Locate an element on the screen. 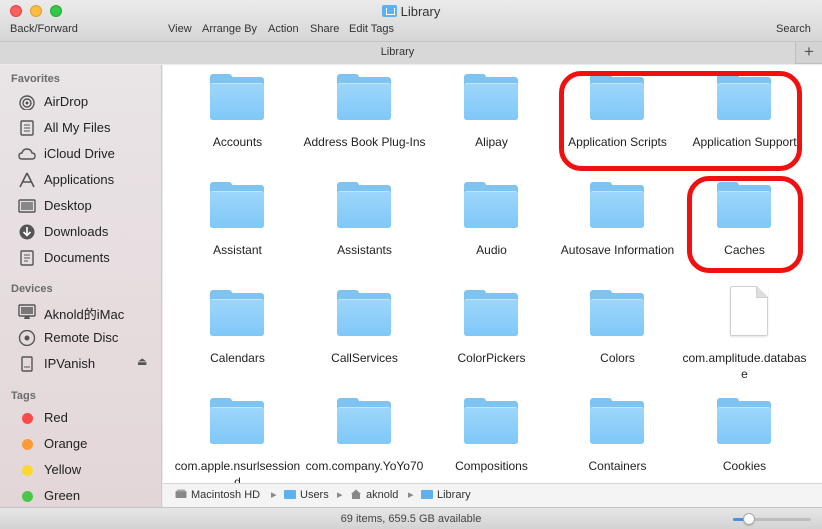 The width and height of the screenshot is (822, 529). sidebar-item-airdrop: AirDrop is located at coordinates (80, 102).